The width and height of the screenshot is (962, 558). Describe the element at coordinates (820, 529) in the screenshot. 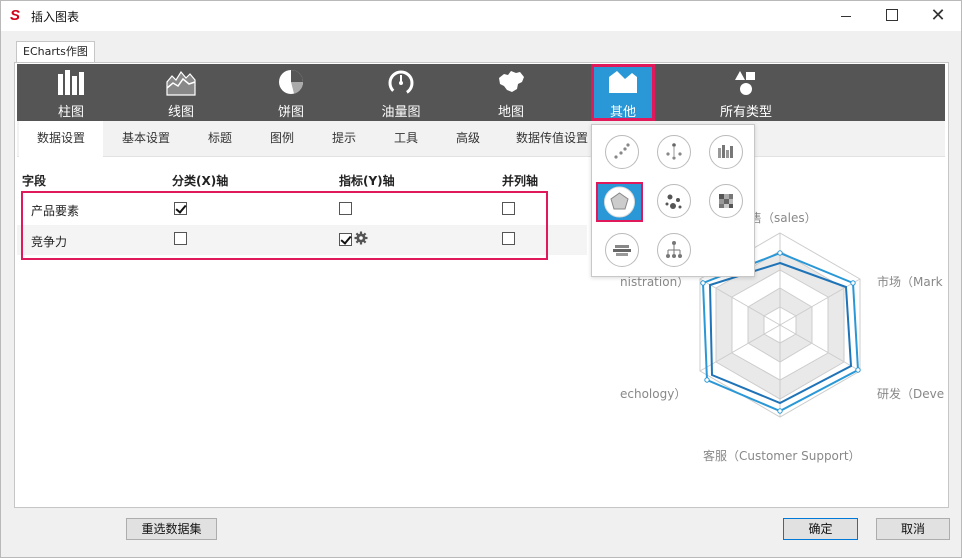

I see `ok-button: 确定` at that location.